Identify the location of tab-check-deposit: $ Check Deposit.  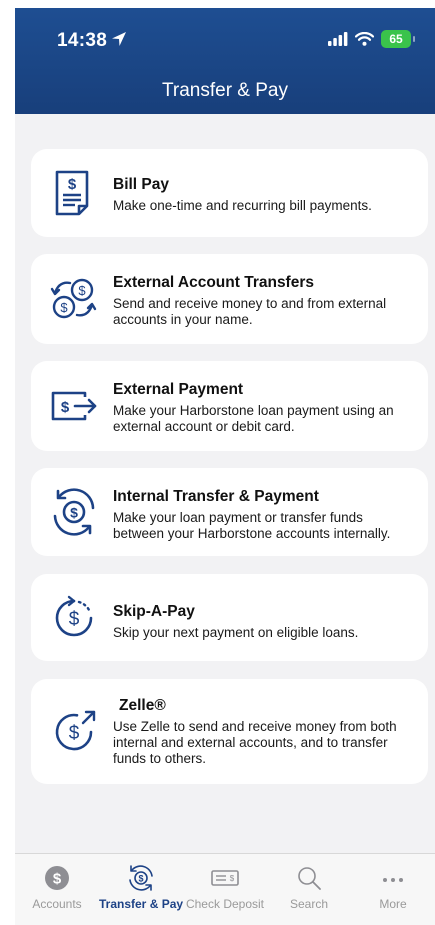
(225, 889).